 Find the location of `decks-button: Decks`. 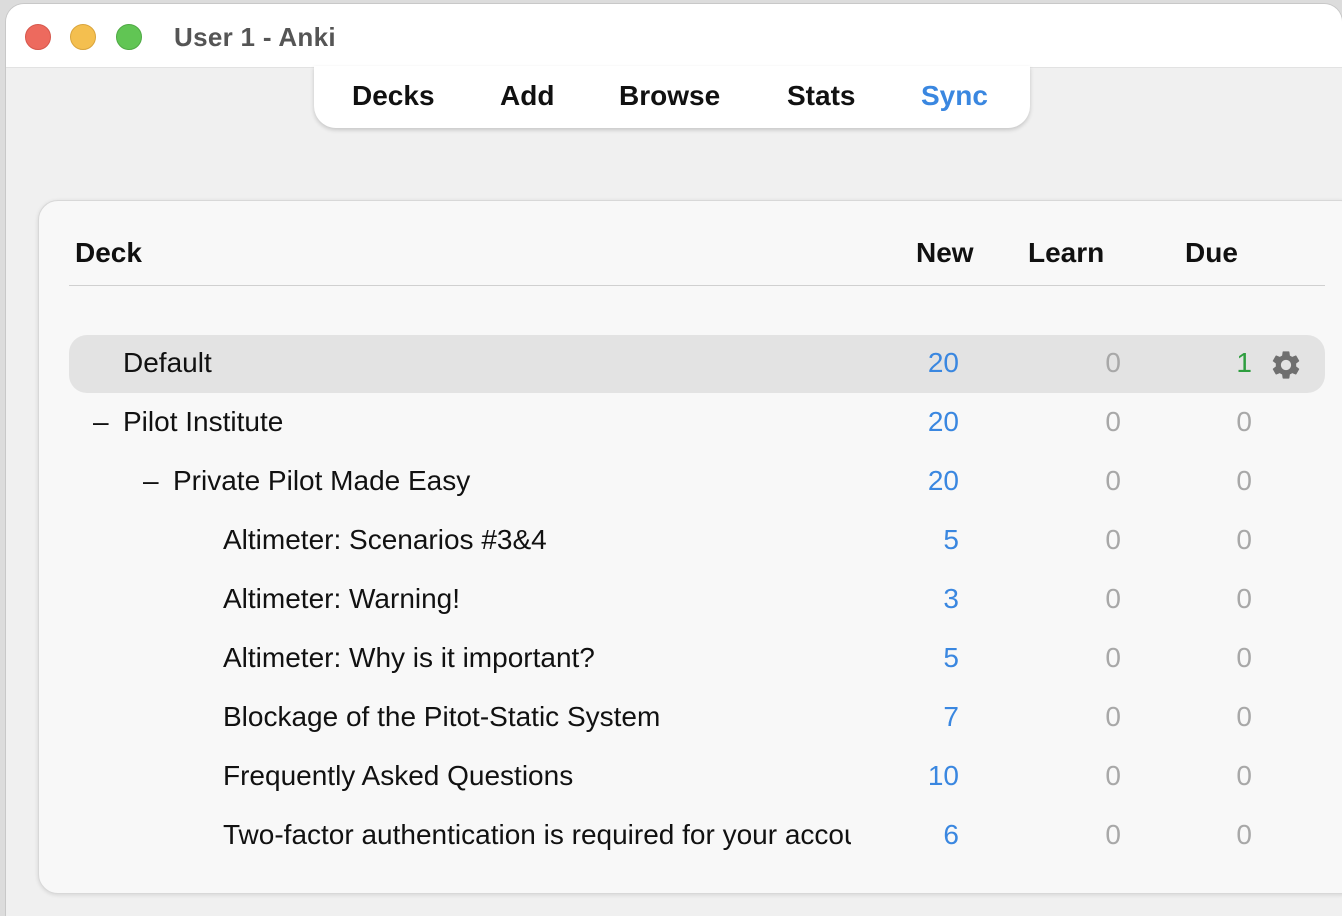

decks-button: Decks is located at coordinates (393, 96).